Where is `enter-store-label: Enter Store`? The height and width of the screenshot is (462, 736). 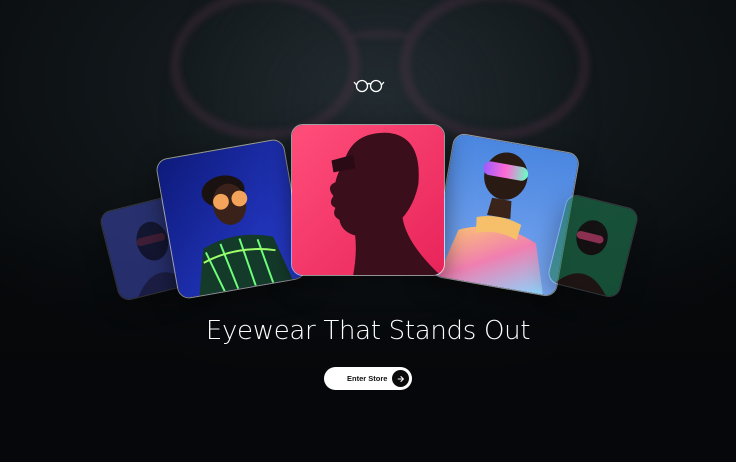 enter-store-label: Enter Store is located at coordinates (367, 378).